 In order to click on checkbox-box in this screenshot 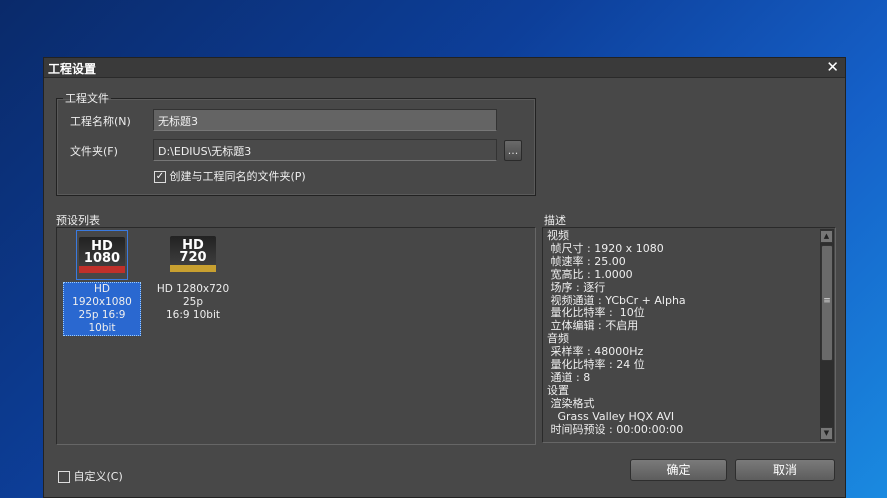, I will do `click(64, 477)`.